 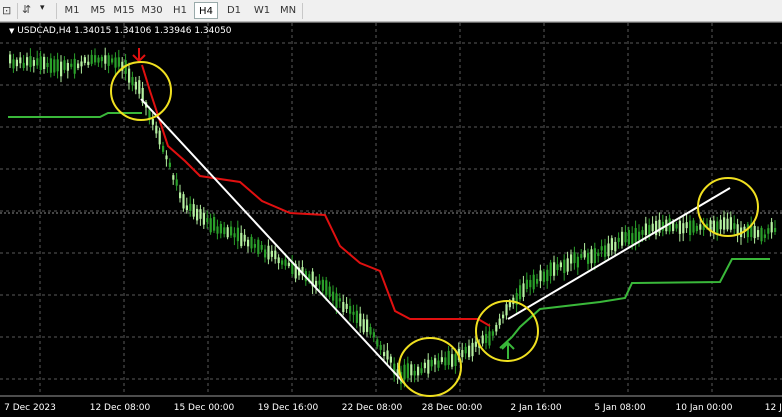 What do you see at coordinates (206, 10) in the screenshot?
I see `timeframe-button-h4: H4` at bounding box center [206, 10].